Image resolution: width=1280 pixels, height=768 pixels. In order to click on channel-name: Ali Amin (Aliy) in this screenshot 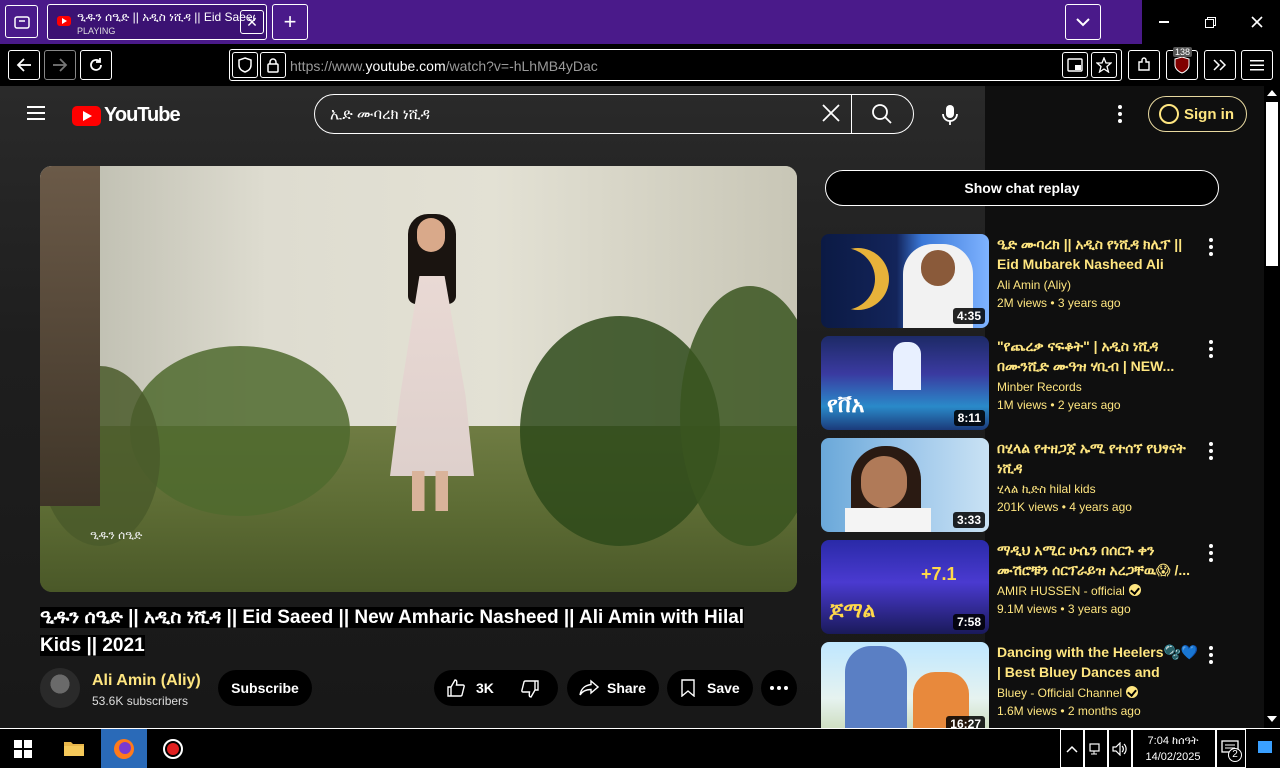, I will do `click(146, 681)`.